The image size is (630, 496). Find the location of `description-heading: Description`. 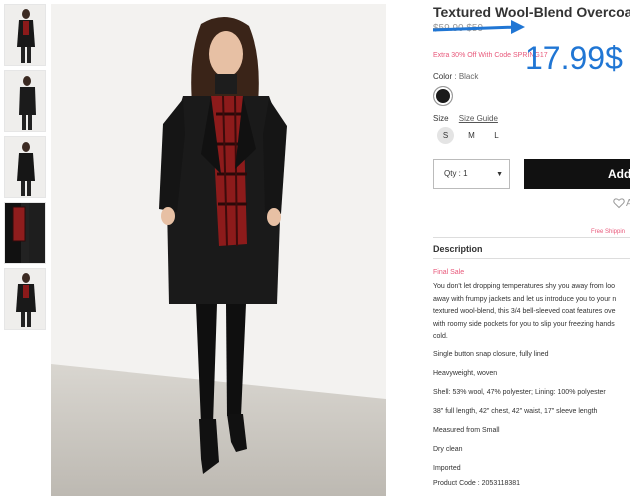

description-heading: Description is located at coordinates (458, 249).